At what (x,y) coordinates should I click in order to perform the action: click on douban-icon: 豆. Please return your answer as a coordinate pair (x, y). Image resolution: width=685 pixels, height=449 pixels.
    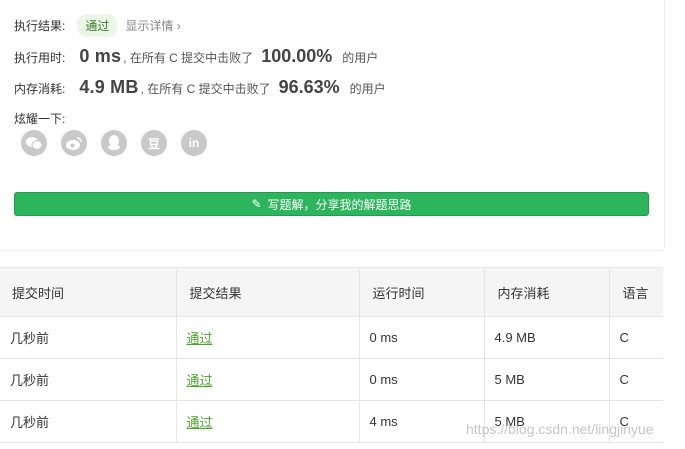
    Looking at the image, I should click on (154, 143).